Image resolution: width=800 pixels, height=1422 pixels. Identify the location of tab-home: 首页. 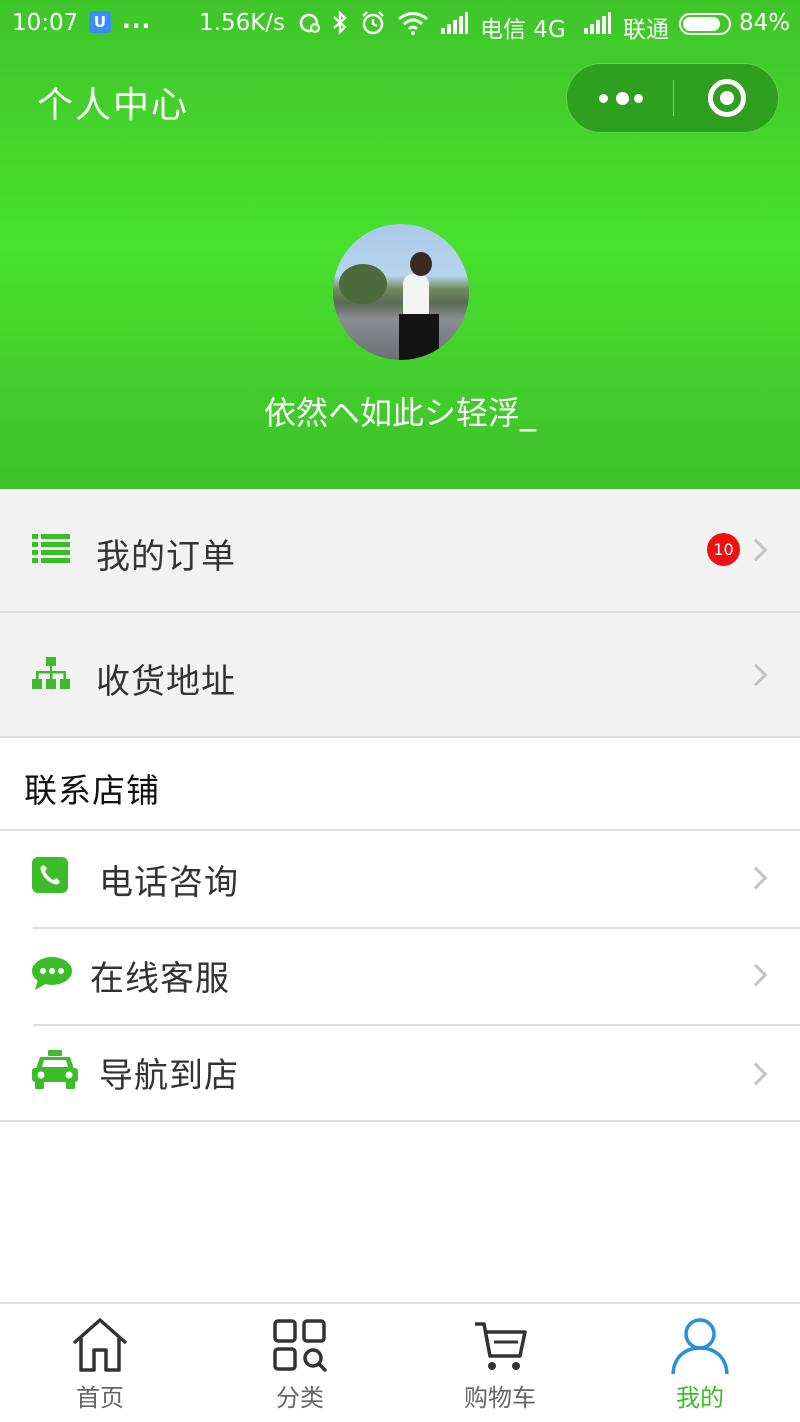
(100, 1363).